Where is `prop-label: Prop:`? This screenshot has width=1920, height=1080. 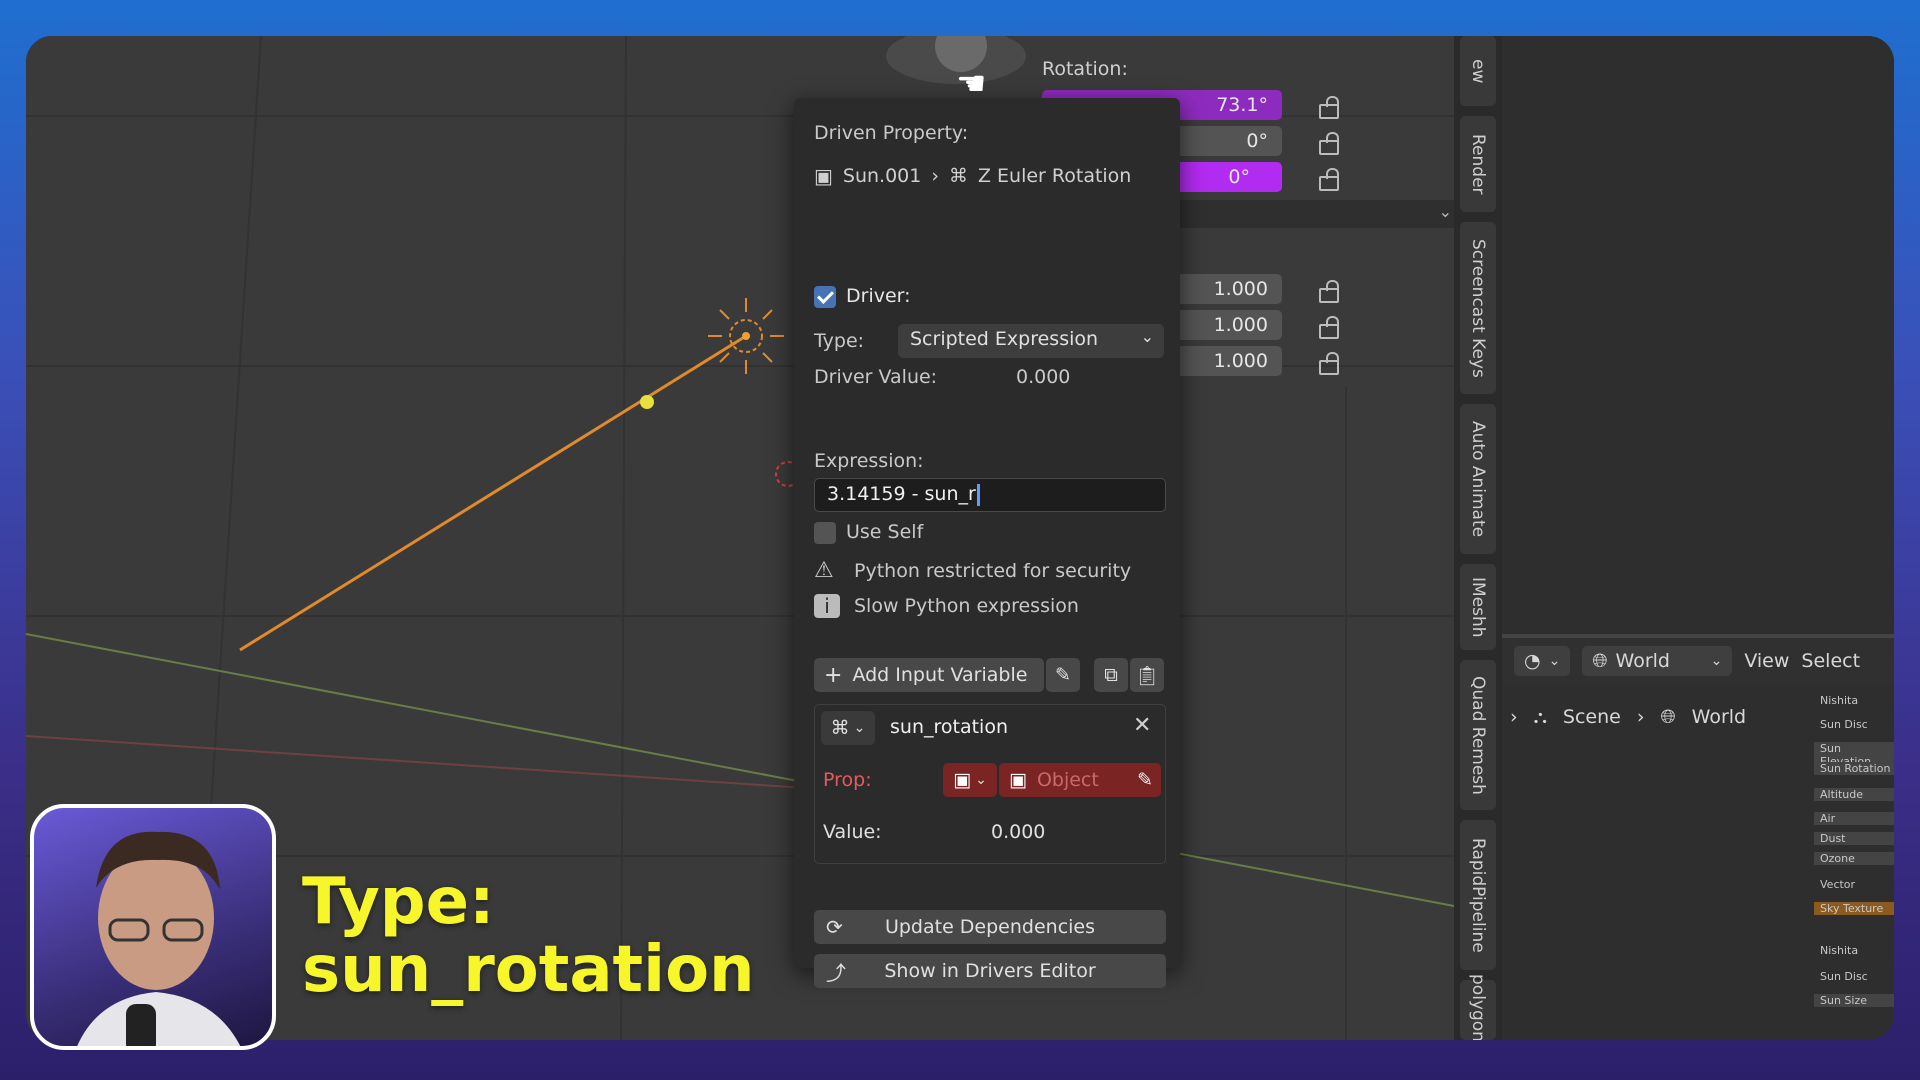 prop-label: Prop: is located at coordinates (847, 780).